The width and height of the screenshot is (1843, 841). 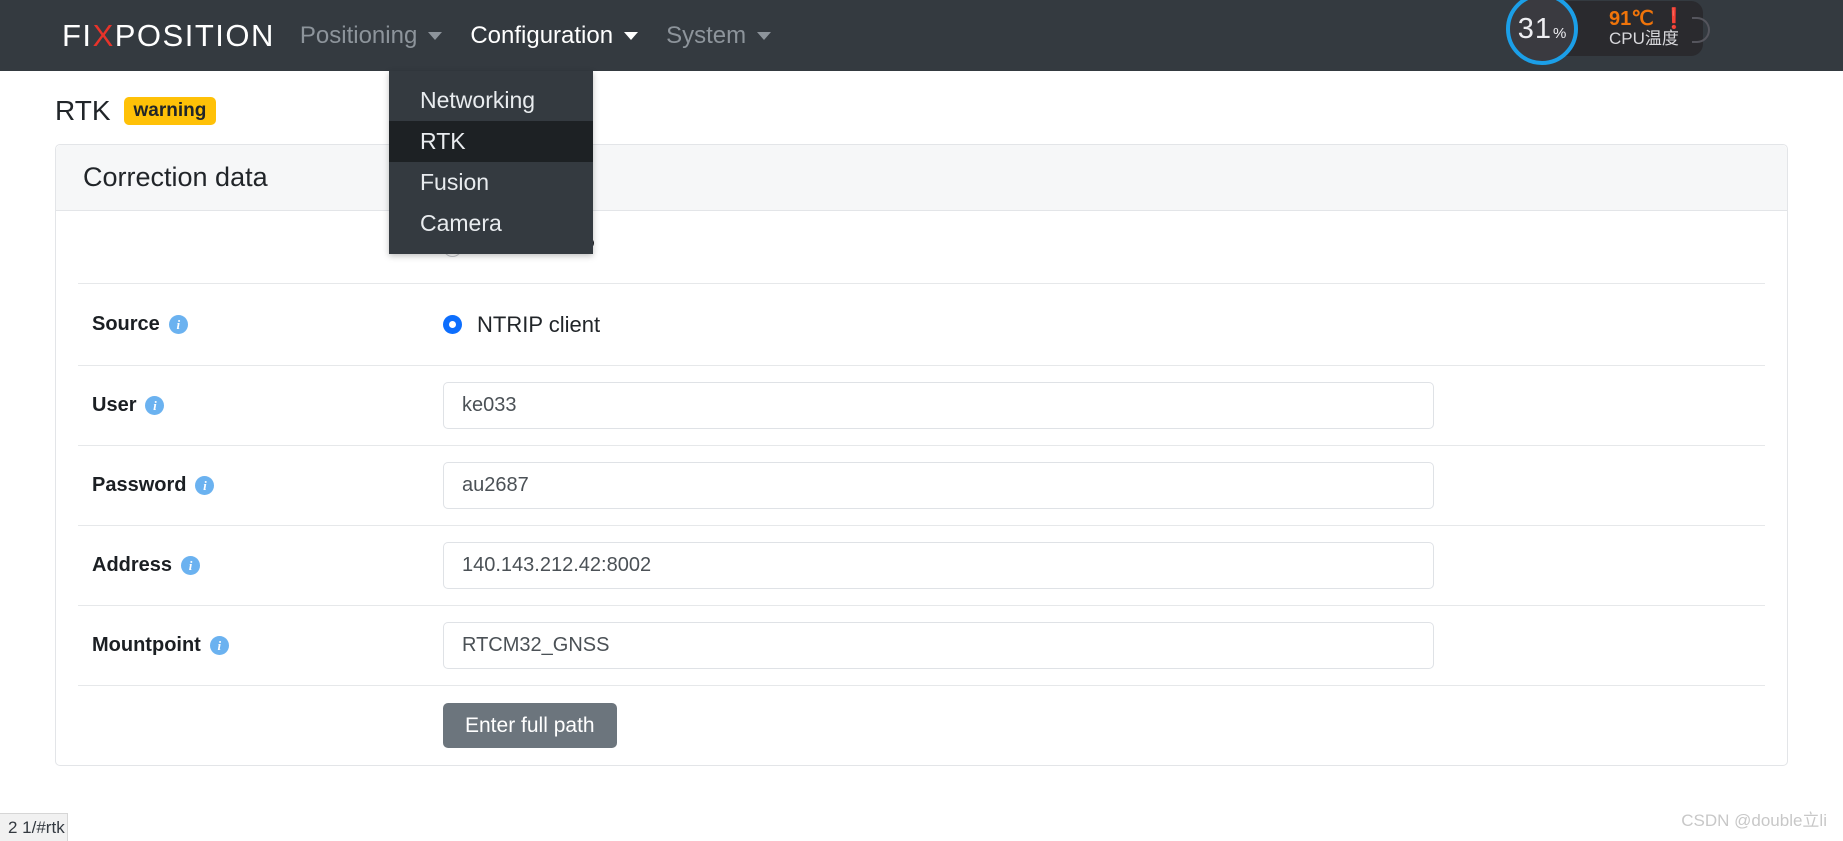 I want to click on form-label-address: Address i, so click(x=260, y=565).